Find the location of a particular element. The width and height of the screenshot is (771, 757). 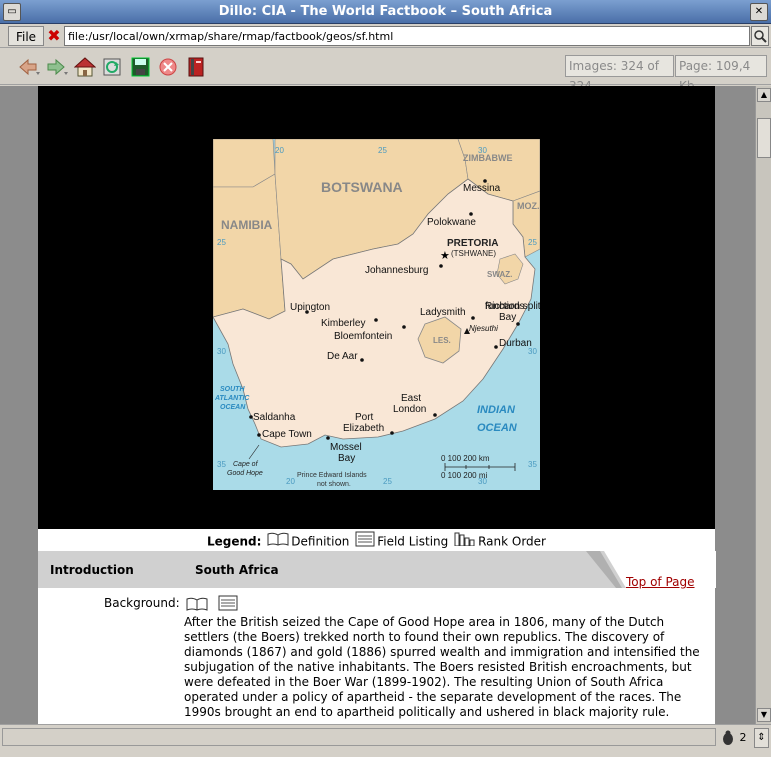

svg-text: Messina is located at coordinates (482, 188).